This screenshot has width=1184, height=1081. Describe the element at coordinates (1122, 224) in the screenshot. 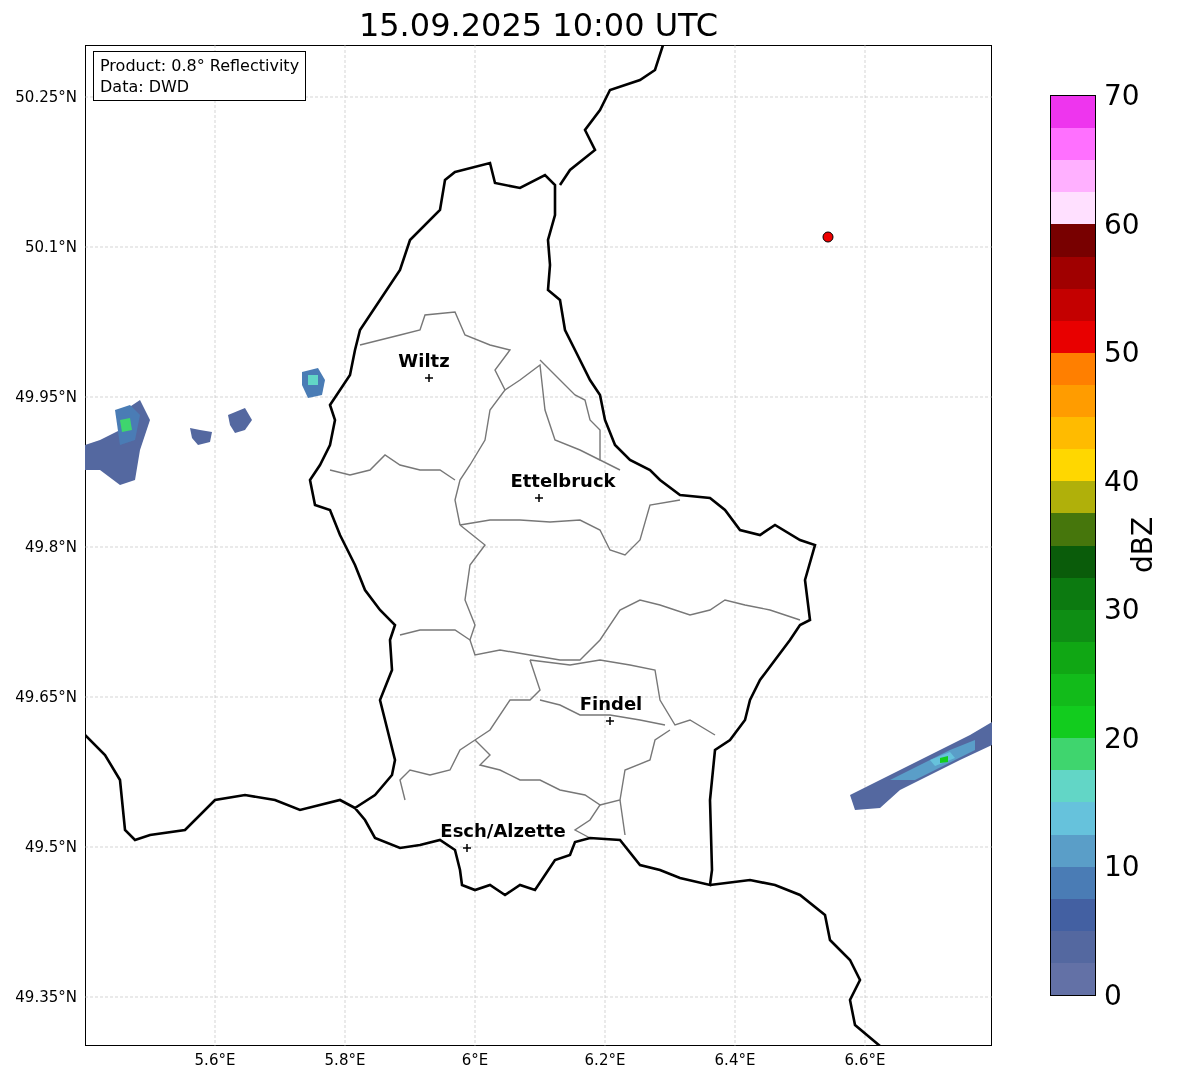

I see `colorbar-tick-label: 60` at that location.